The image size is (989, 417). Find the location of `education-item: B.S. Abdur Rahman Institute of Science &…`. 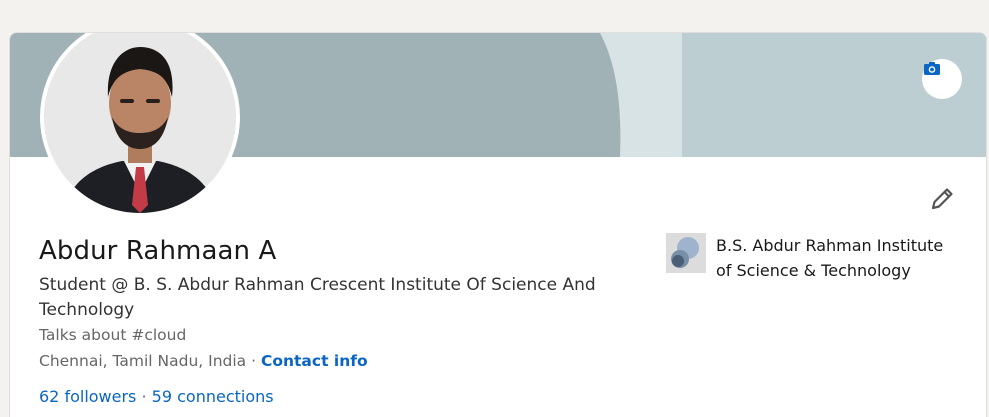

education-item: B.S. Abdur Rahman Institute of Science &… is located at coordinates (811, 258).